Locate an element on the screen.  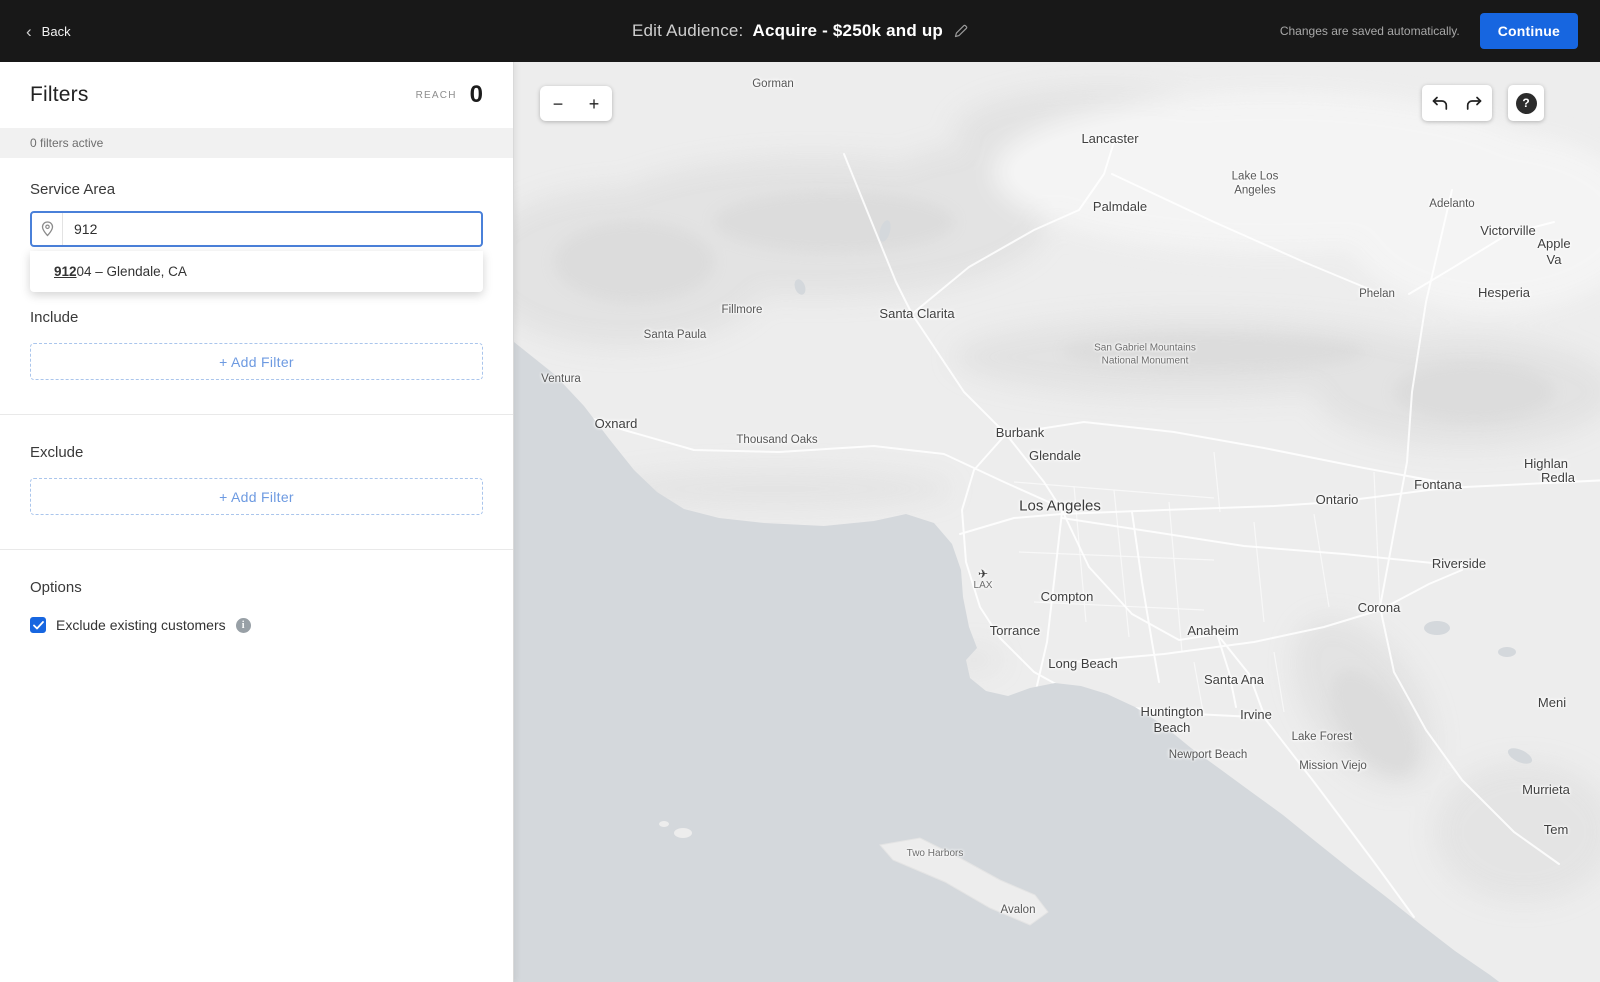
title-name: Acquire - $250k and up is located at coordinates (848, 30).